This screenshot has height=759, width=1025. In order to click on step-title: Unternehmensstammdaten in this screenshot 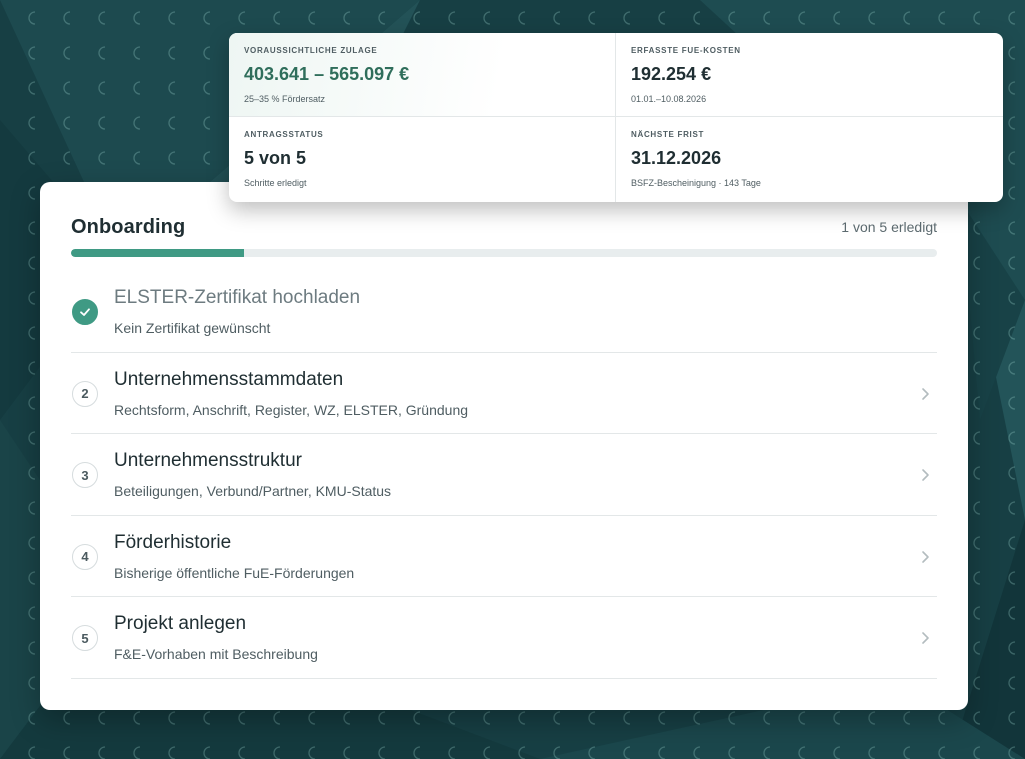, I will do `click(229, 379)`.